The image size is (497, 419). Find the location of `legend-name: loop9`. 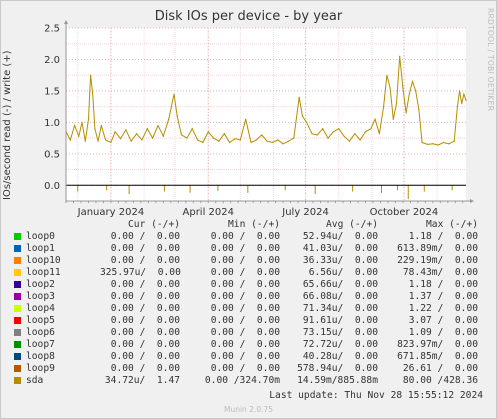

legend-name: loop9 is located at coordinates (40, 368).